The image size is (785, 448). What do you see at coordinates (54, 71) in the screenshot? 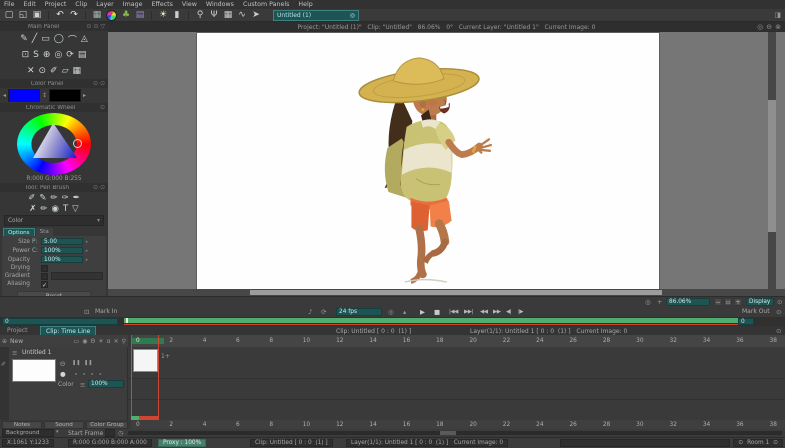
I see `tool-icon: ✐` at bounding box center [54, 71].